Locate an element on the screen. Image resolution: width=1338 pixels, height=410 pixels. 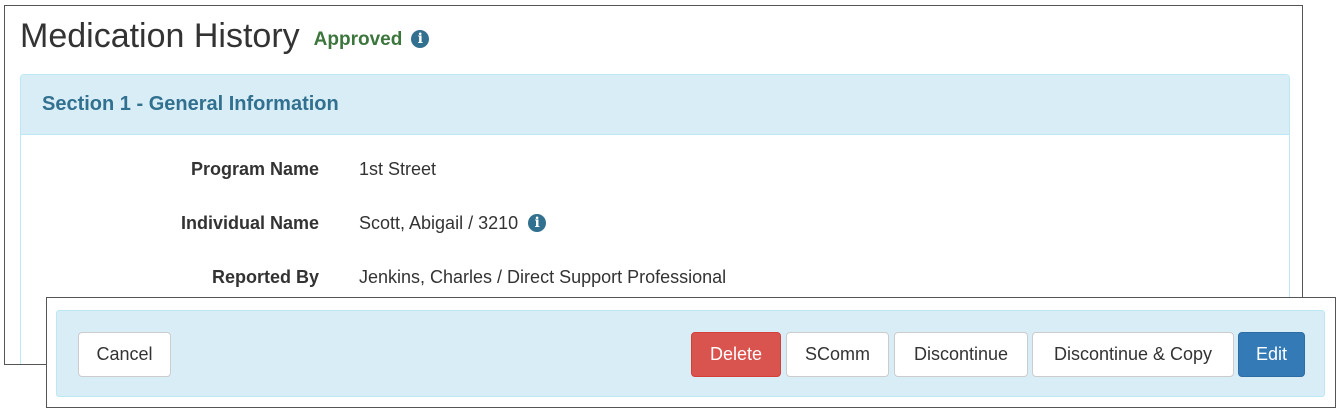
field-label: Program Name is located at coordinates (254, 168).